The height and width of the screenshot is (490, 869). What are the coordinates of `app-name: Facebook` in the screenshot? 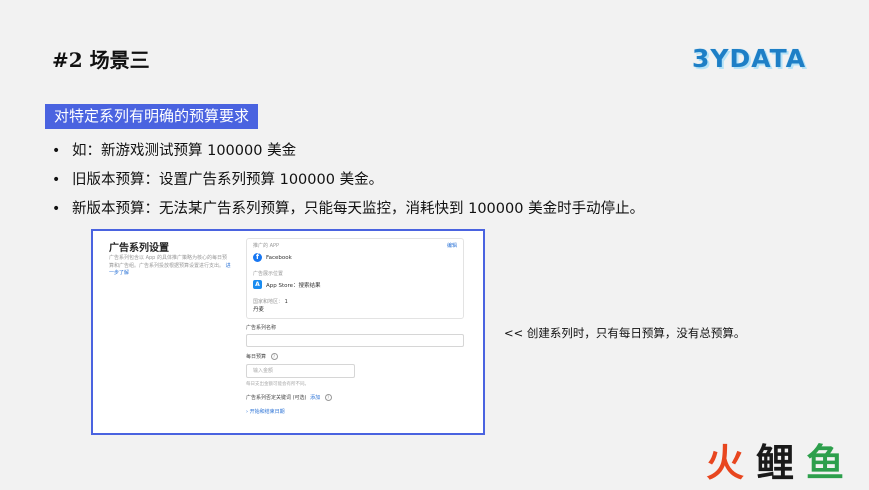 It's located at (279, 257).